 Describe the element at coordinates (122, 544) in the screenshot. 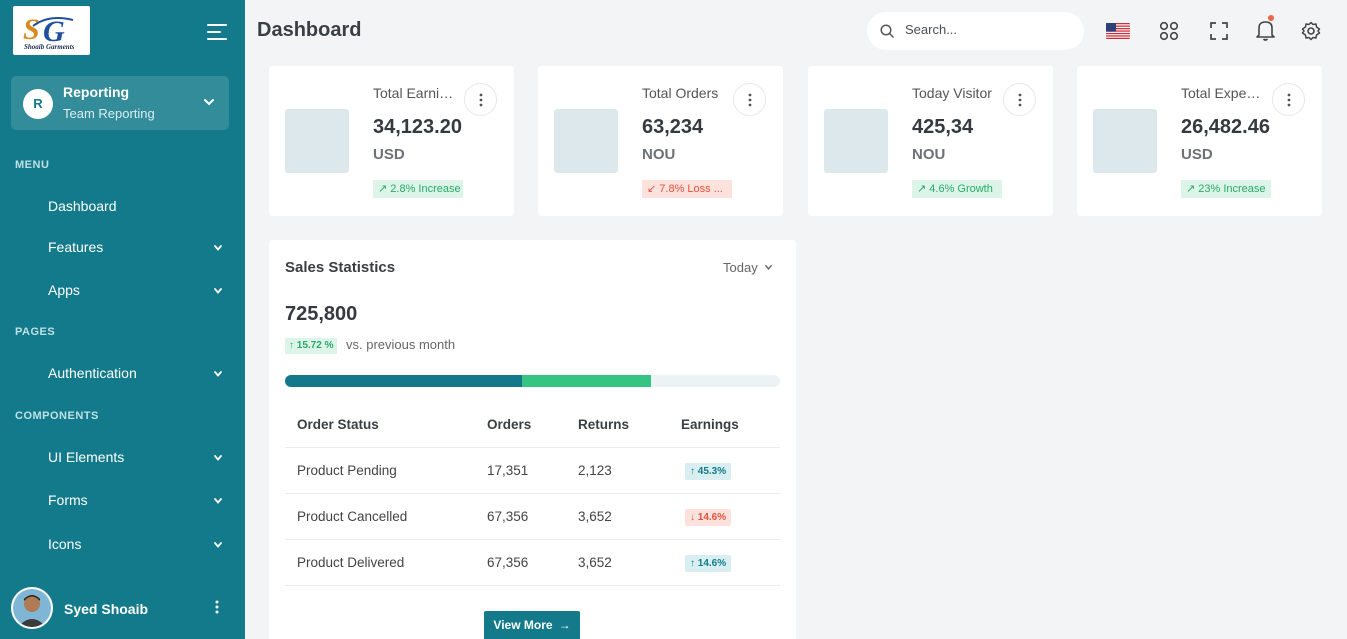

I see `sidebar-item-icons: Icons` at that location.